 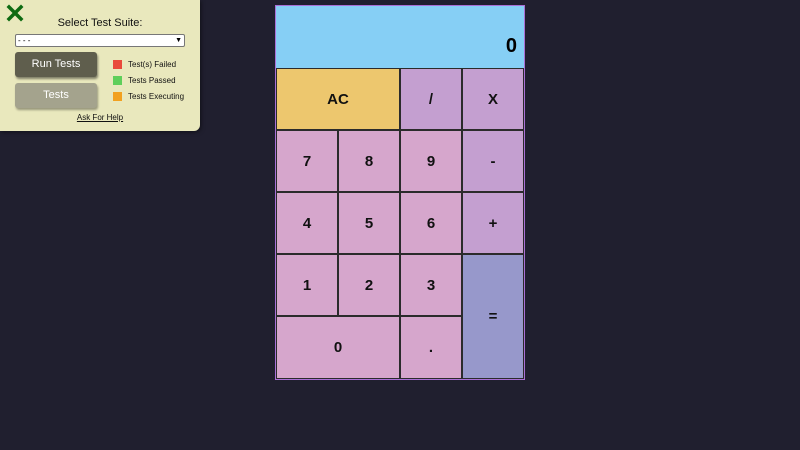 I want to click on four-button: 4, so click(x=307, y=223).